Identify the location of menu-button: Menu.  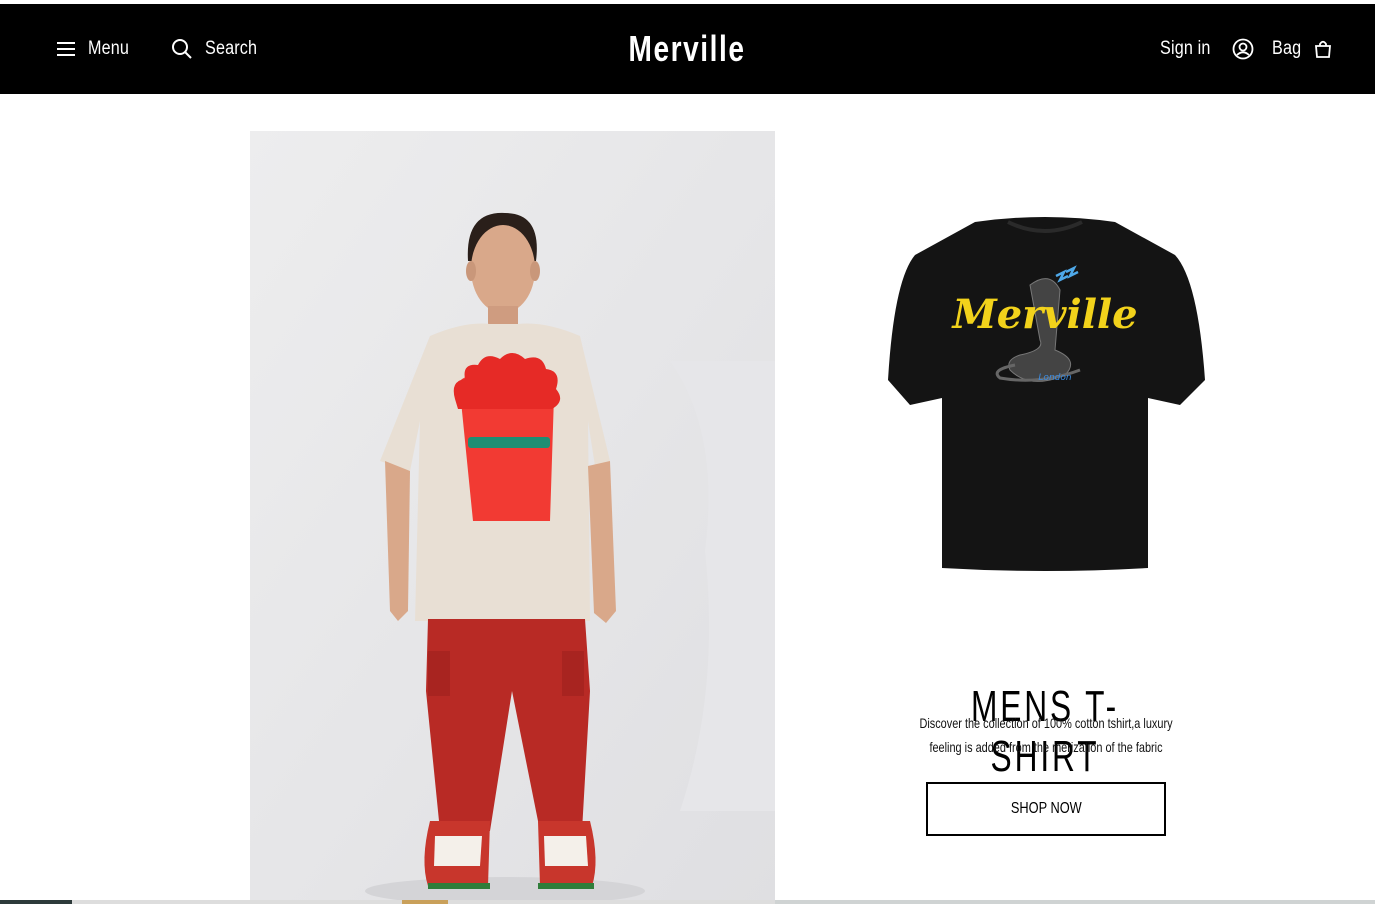
(96, 49).